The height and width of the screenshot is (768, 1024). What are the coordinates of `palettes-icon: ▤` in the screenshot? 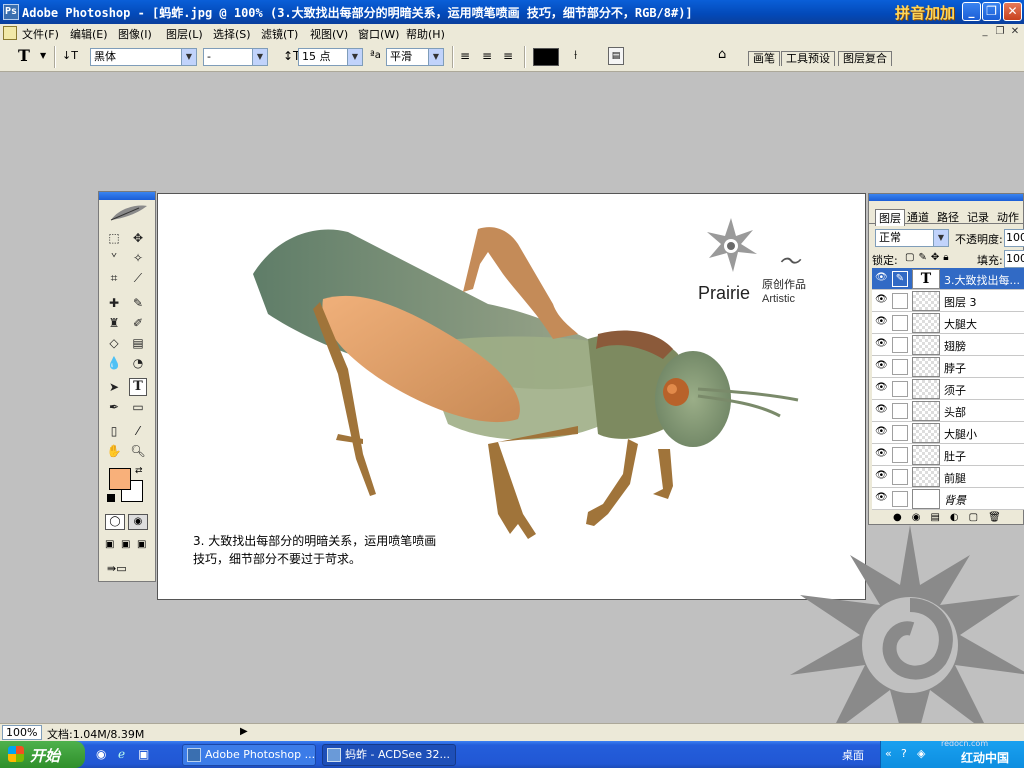 It's located at (616, 56).